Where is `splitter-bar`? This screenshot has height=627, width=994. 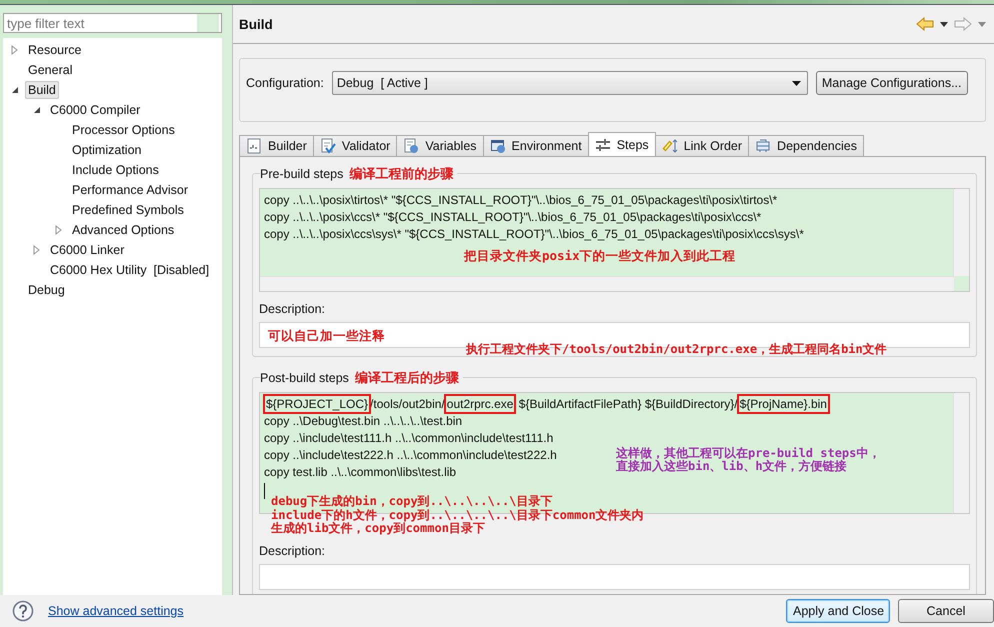 splitter-bar is located at coordinates (227, 300).